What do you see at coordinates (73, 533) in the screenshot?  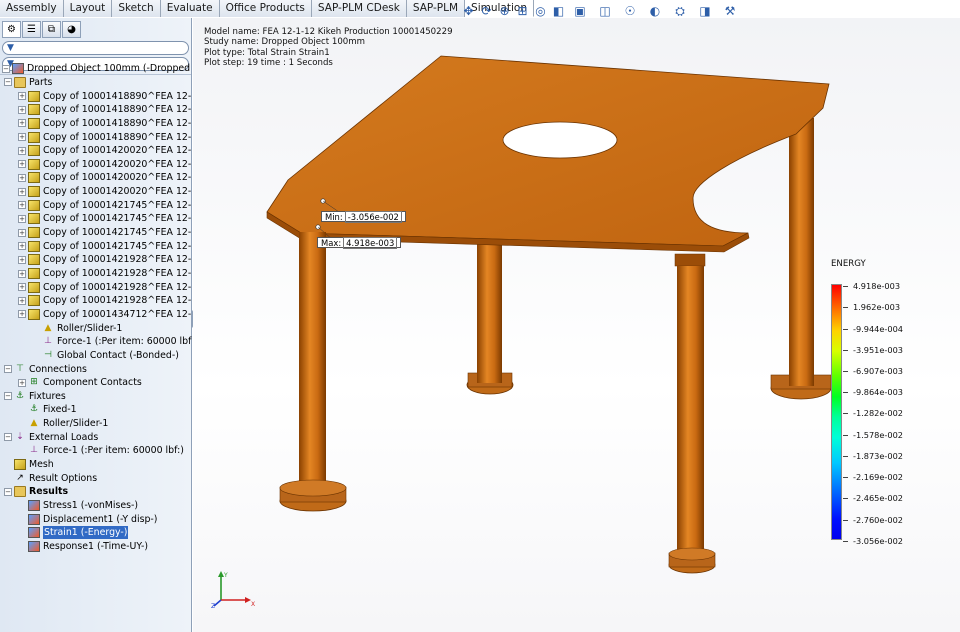 I see `tree-result-item: Strain1 (-Energy-)` at bounding box center [73, 533].